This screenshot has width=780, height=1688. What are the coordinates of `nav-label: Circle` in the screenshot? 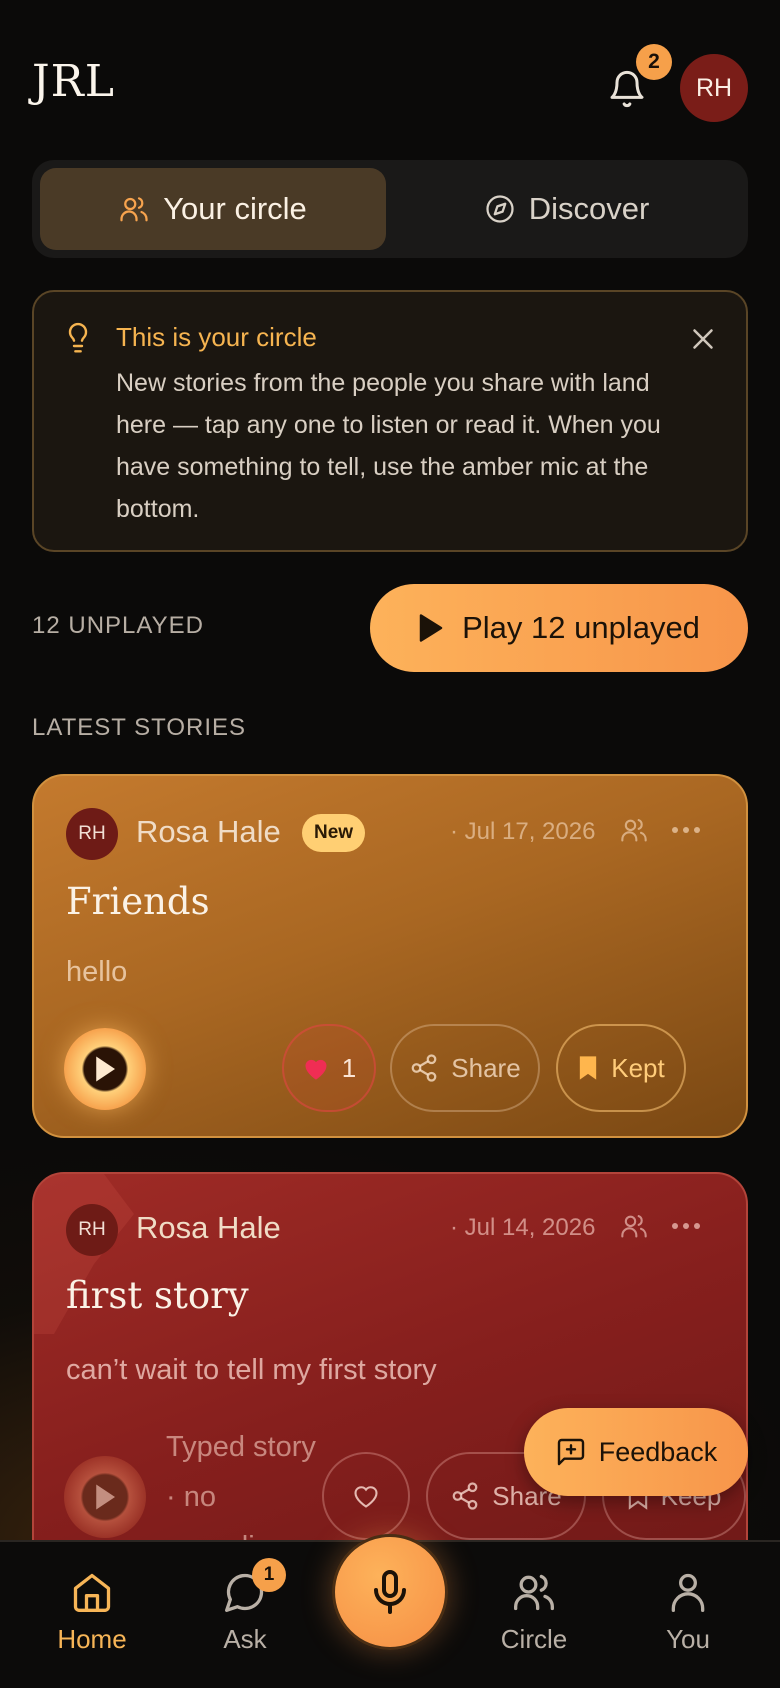 It's located at (534, 1639).